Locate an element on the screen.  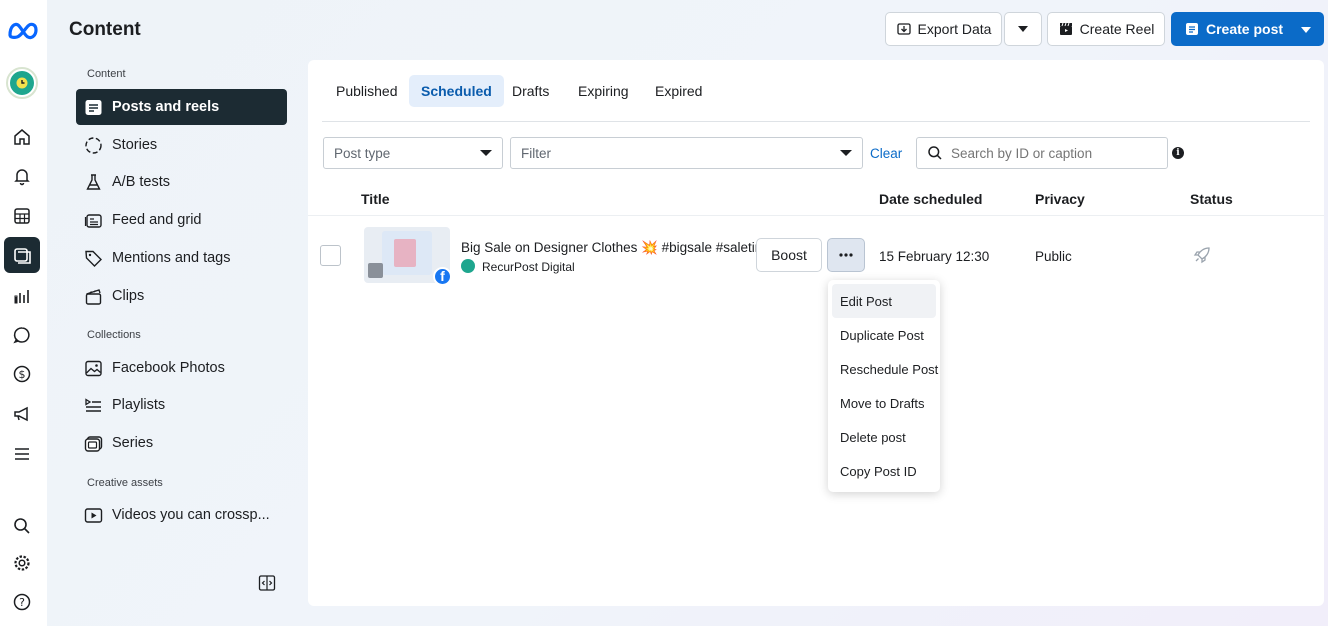
column-header-status: Status is located at coordinates (1211, 199).